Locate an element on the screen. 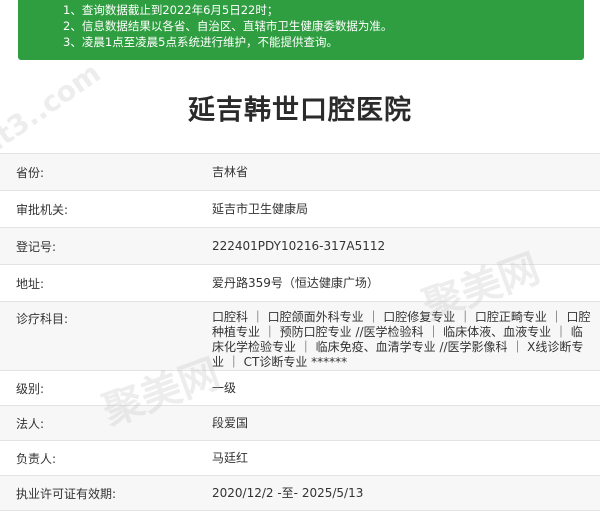  row-label: 负责人: is located at coordinates (36, 458).